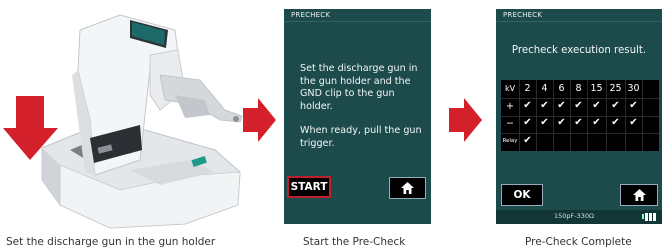 The image size is (667, 251). Describe the element at coordinates (510, 141) in the screenshot. I see `row-label-relay: Relay` at that location.